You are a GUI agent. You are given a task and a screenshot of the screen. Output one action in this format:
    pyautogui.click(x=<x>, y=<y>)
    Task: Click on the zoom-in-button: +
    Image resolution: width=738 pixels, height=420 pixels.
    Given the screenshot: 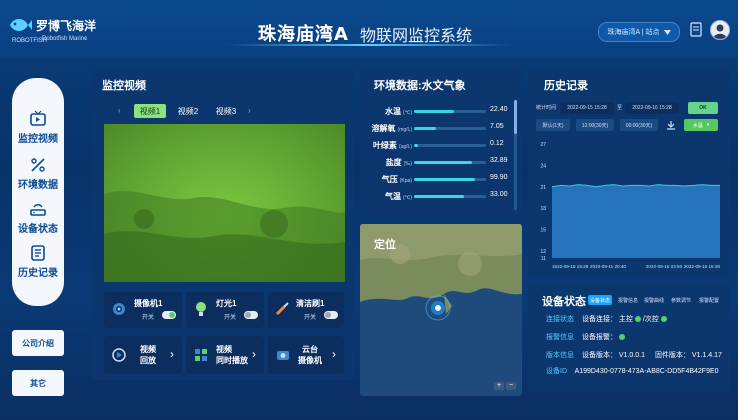 What is the action you would take?
    pyautogui.click(x=499, y=386)
    